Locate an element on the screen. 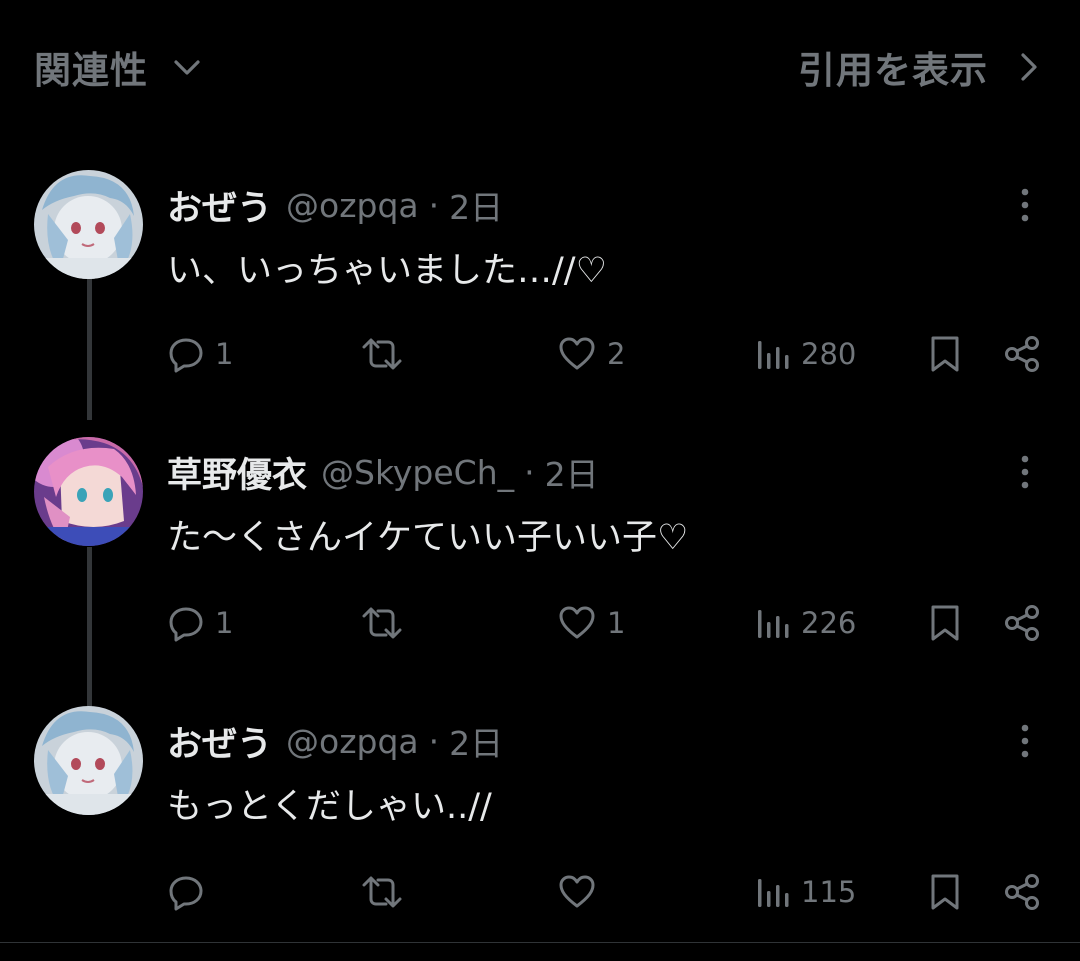 Image resolution: width=1080 pixels, height=961 pixels. views-count: 226 is located at coordinates (829, 623).